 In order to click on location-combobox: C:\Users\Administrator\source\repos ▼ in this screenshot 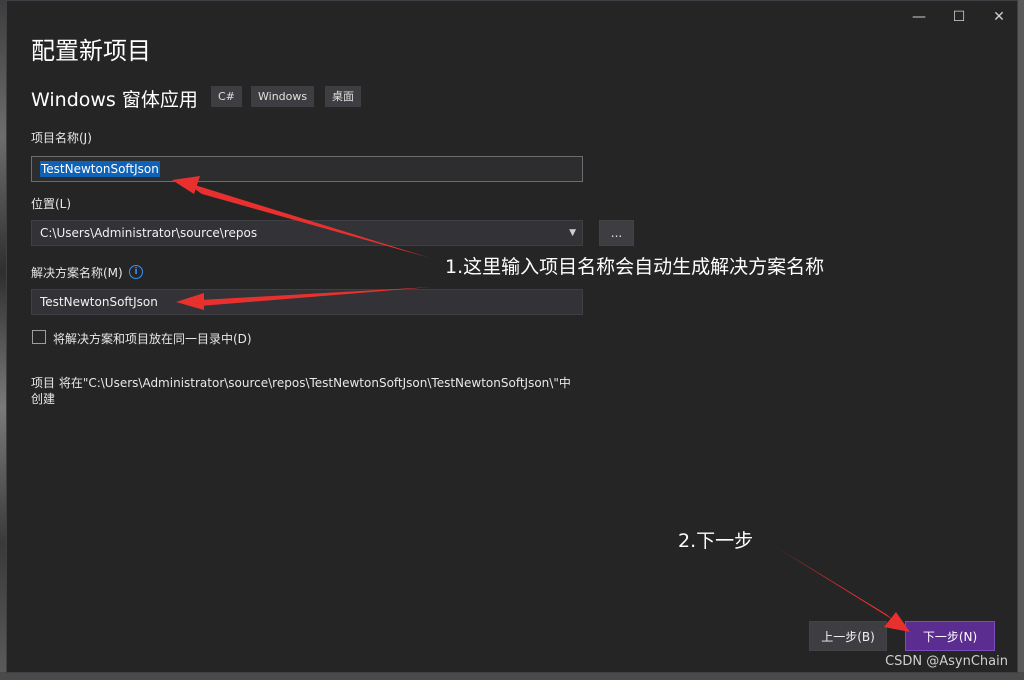, I will do `click(307, 233)`.